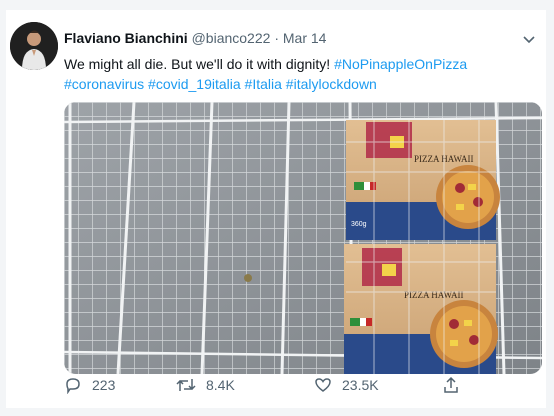 This screenshot has height=416, width=554. I want to click on tweet-actions: 223 8.4K 23.5K, so click(274, 385).